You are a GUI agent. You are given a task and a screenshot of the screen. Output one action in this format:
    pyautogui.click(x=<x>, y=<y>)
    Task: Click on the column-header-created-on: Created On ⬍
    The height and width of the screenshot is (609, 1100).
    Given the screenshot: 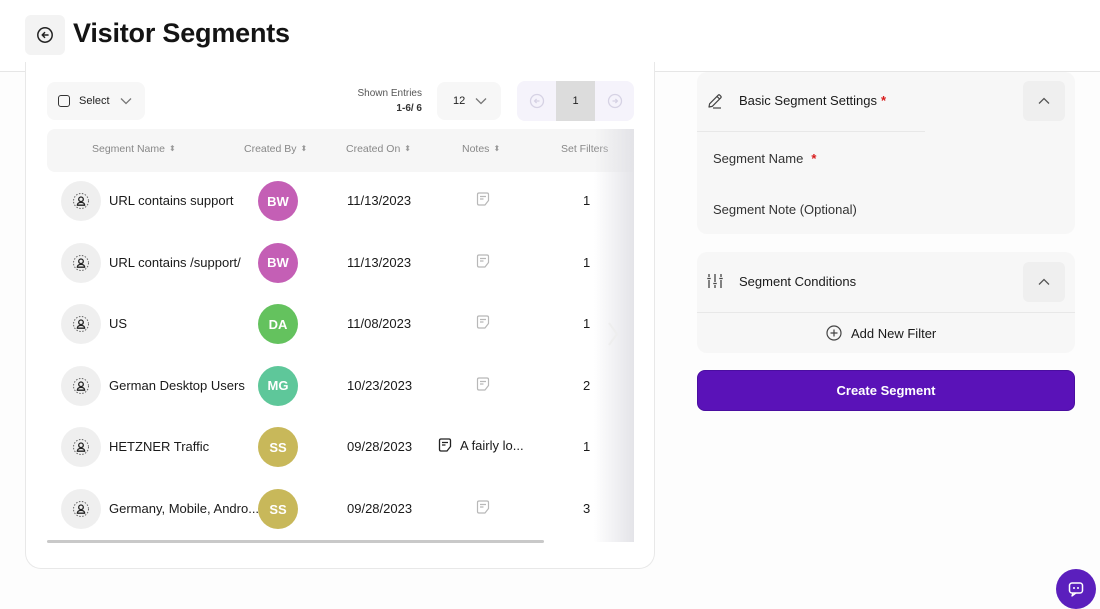 What is the action you would take?
    pyautogui.click(x=378, y=149)
    